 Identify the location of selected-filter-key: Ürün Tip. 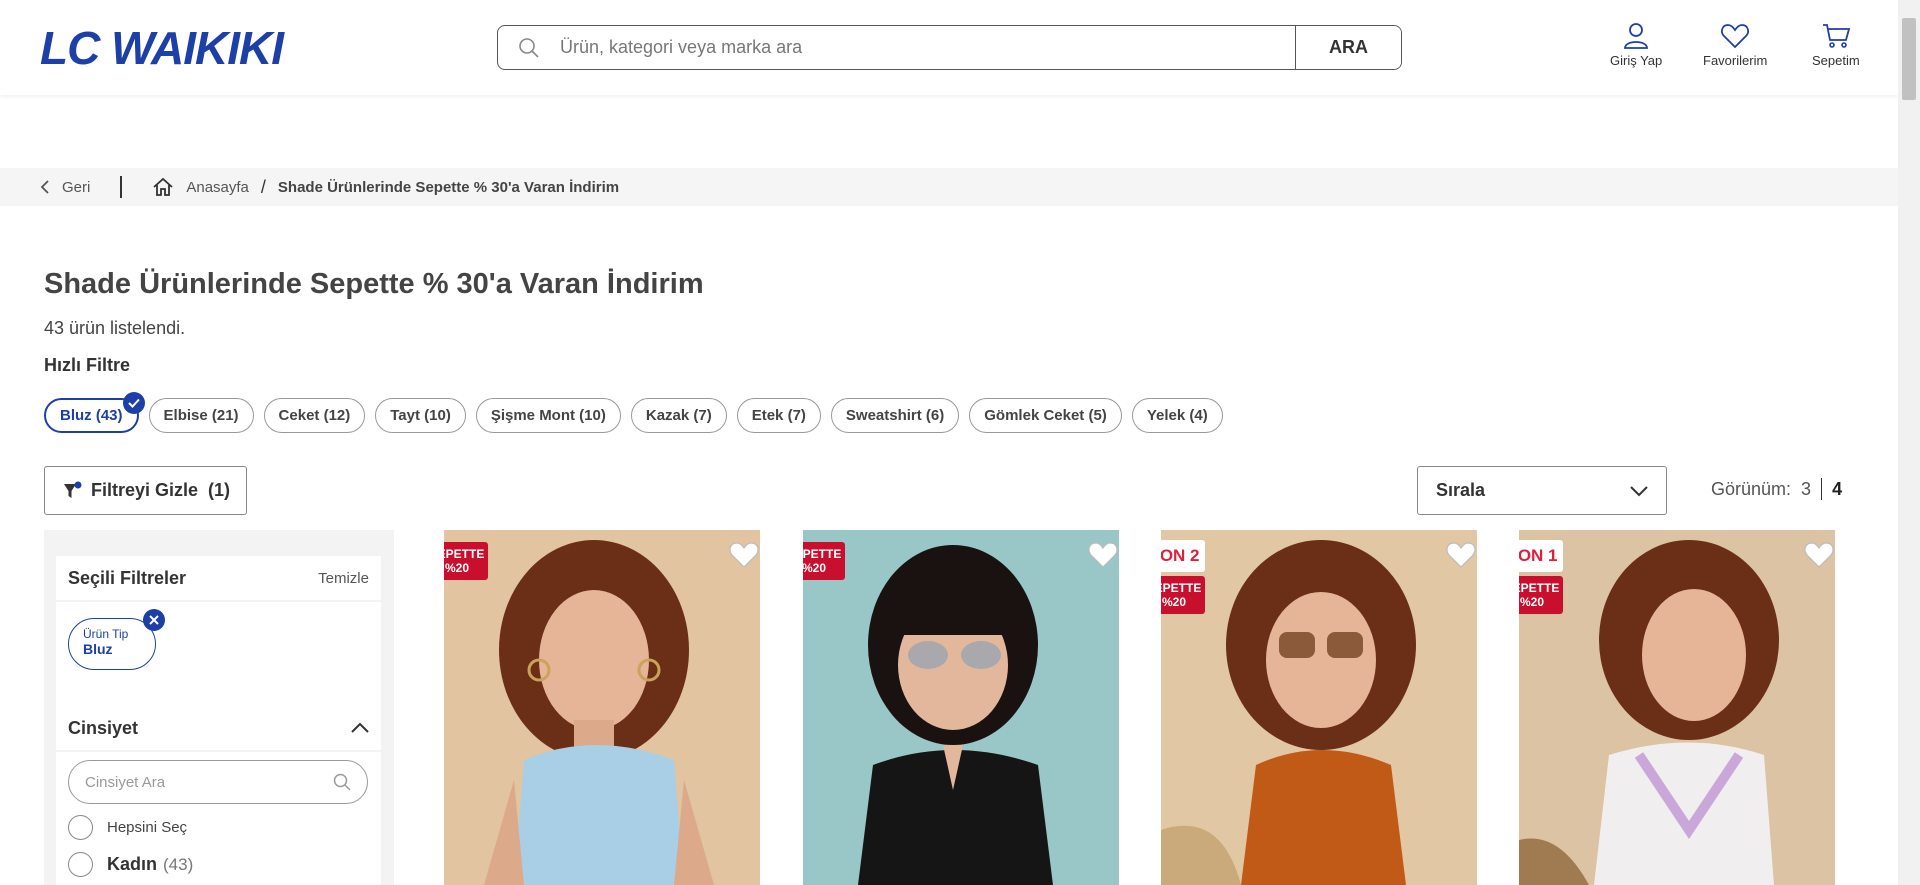
(106, 634).